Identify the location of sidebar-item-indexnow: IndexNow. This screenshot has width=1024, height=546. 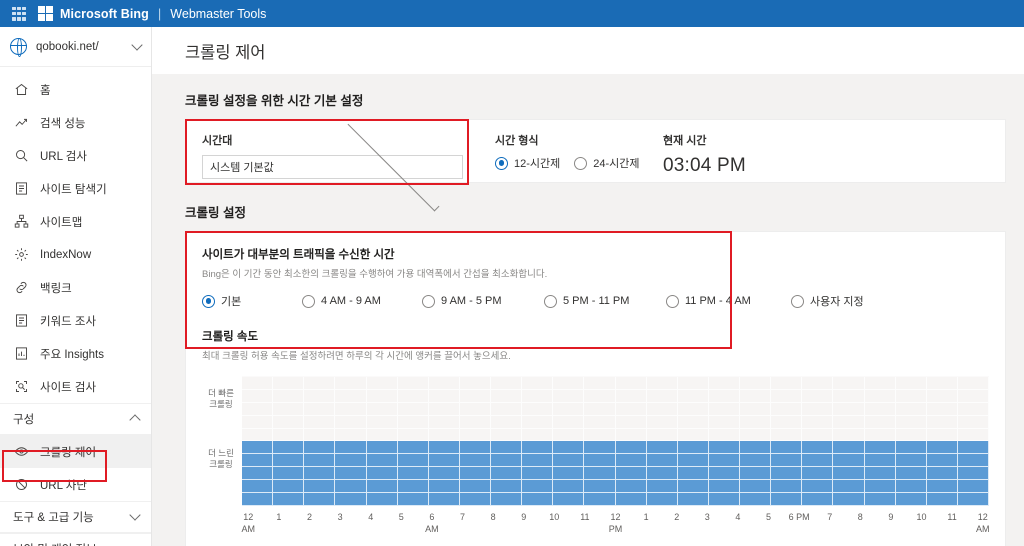
(75, 254).